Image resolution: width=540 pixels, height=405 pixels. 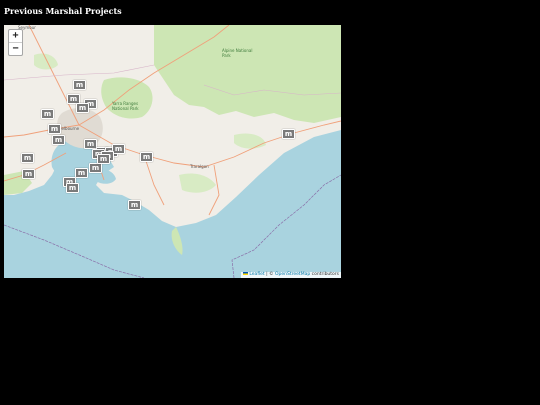 I want to click on attribution-suffix: contributors, so click(x=324, y=274).